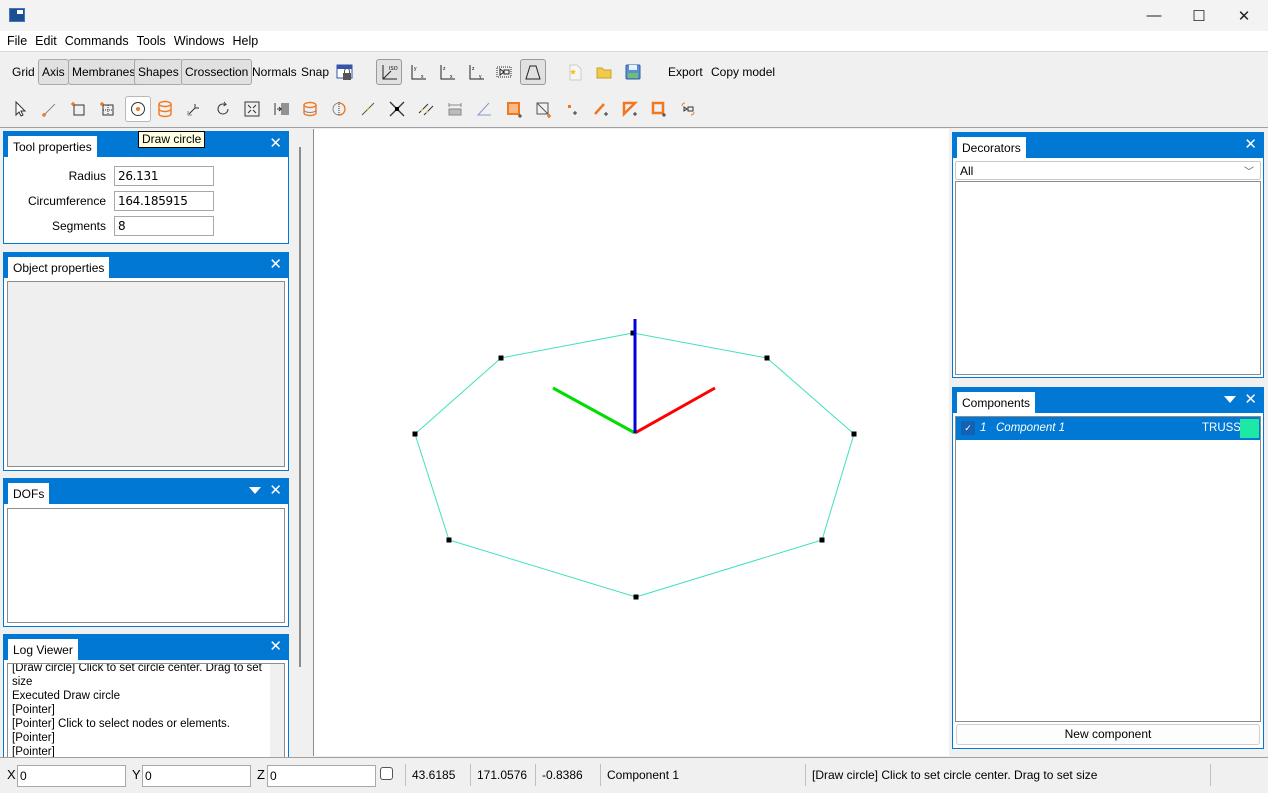  I want to click on menu-help: Help, so click(246, 41).